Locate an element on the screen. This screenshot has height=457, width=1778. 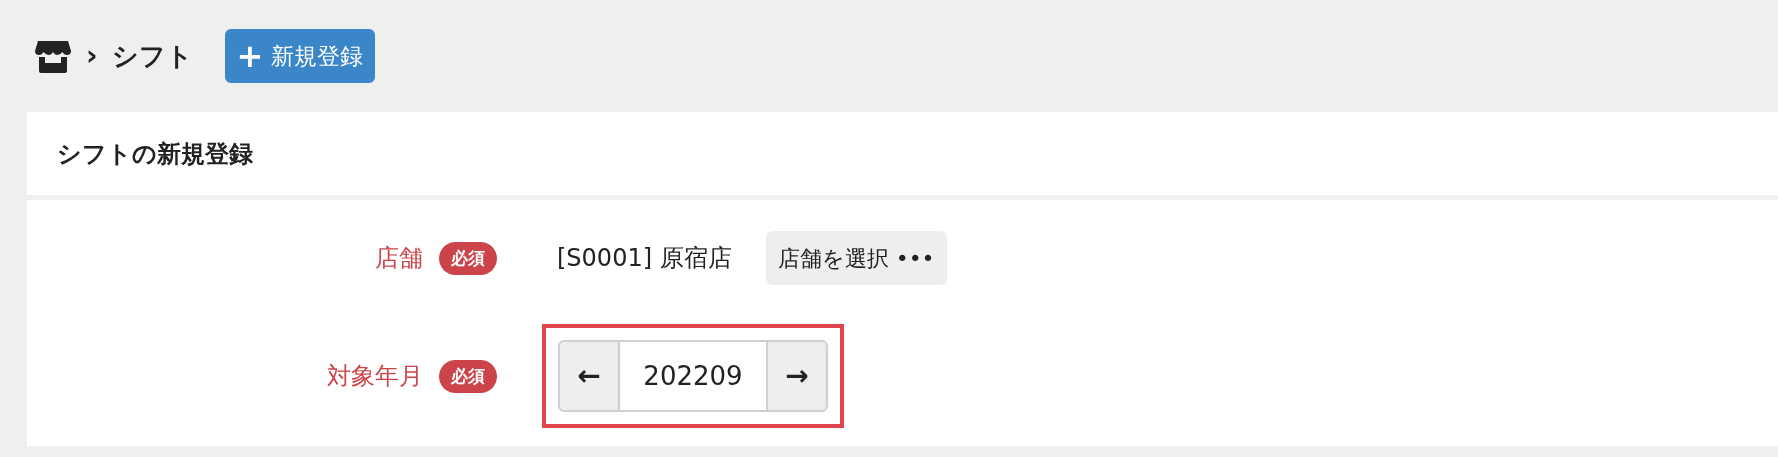
breadcrumb-current: シフト is located at coordinates (152, 56).